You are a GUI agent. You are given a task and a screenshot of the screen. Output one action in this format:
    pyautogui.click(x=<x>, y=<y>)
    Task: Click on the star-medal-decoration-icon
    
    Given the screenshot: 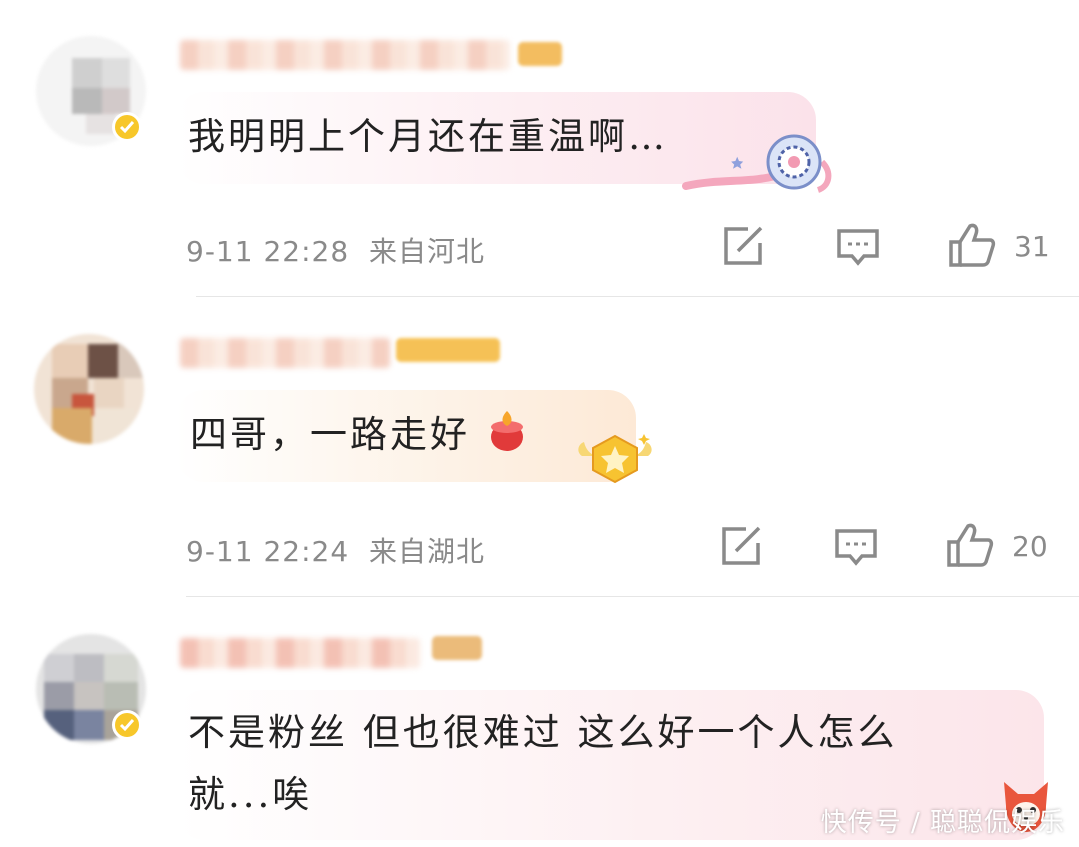 What is the action you would take?
    pyautogui.click(x=615, y=459)
    